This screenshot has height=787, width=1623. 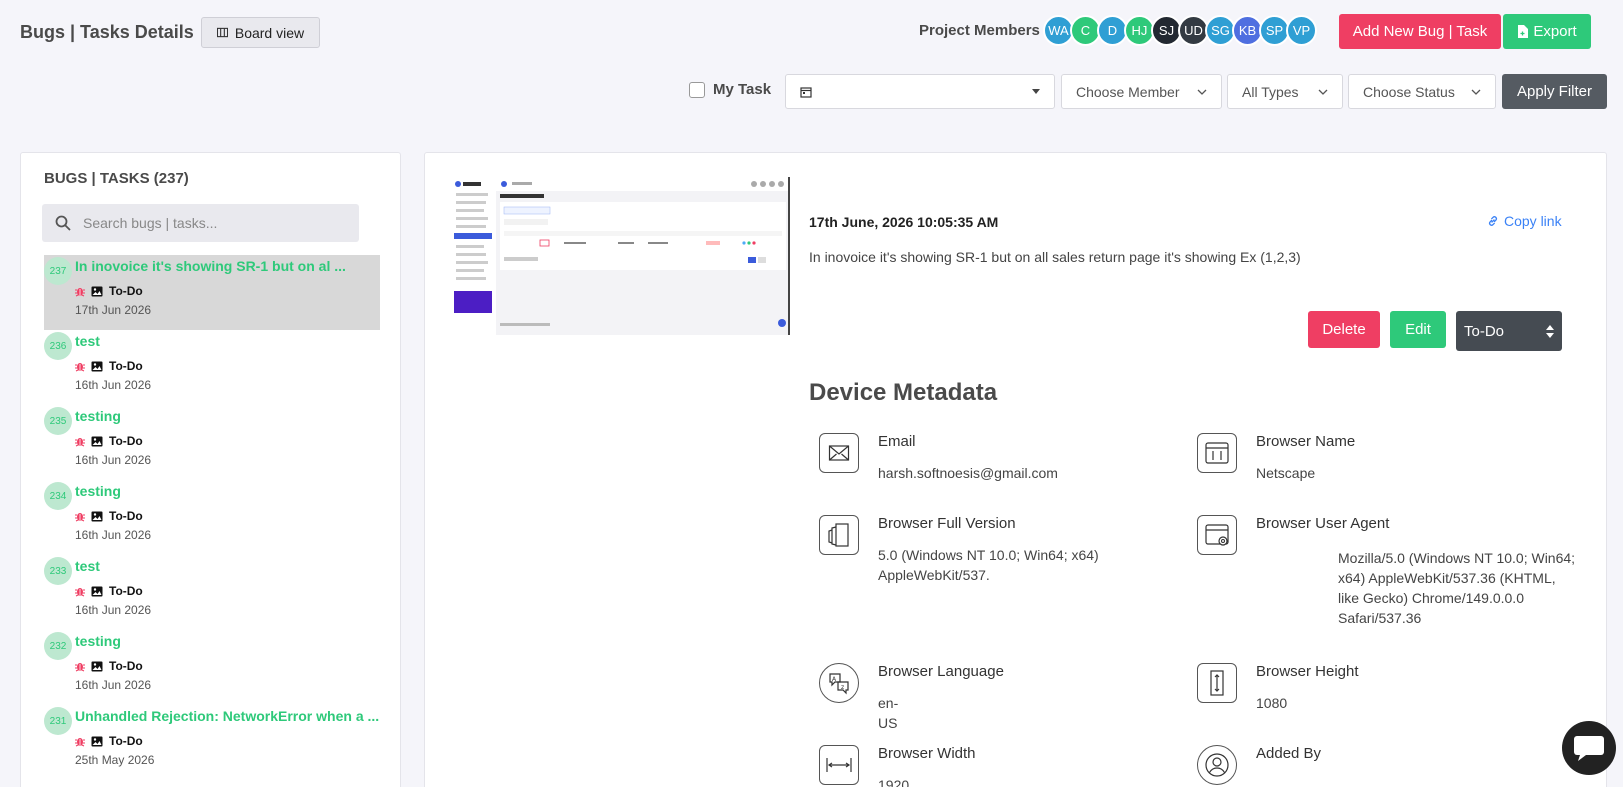 What do you see at coordinates (1509, 331) in the screenshot?
I see `status-select: To-Do` at bounding box center [1509, 331].